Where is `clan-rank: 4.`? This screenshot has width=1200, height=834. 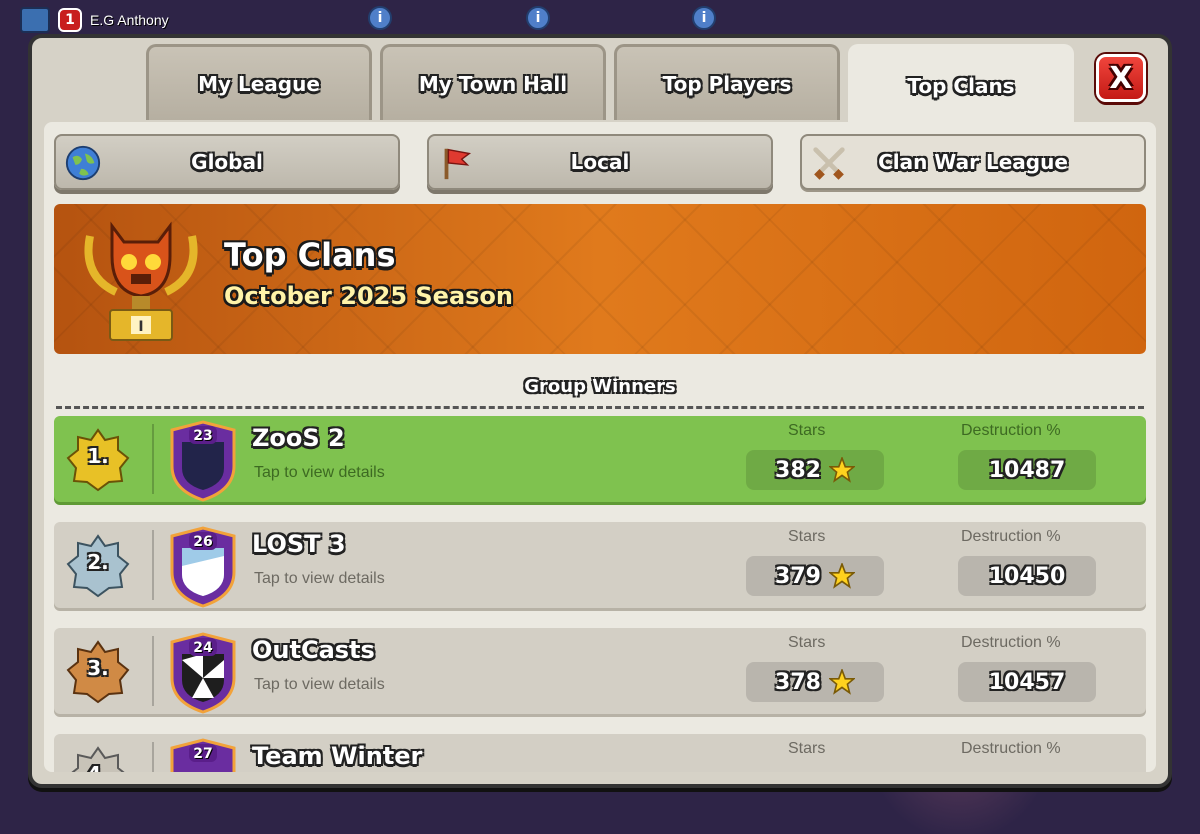
clan-rank: 4. is located at coordinates (98, 767).